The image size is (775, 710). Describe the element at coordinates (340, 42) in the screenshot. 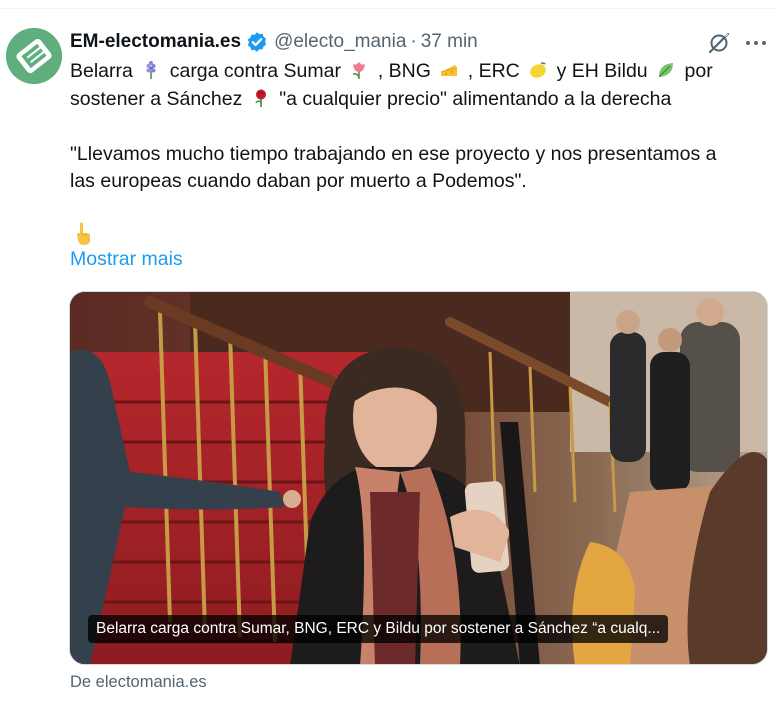

I see `handle: @electo_mania` at that location.